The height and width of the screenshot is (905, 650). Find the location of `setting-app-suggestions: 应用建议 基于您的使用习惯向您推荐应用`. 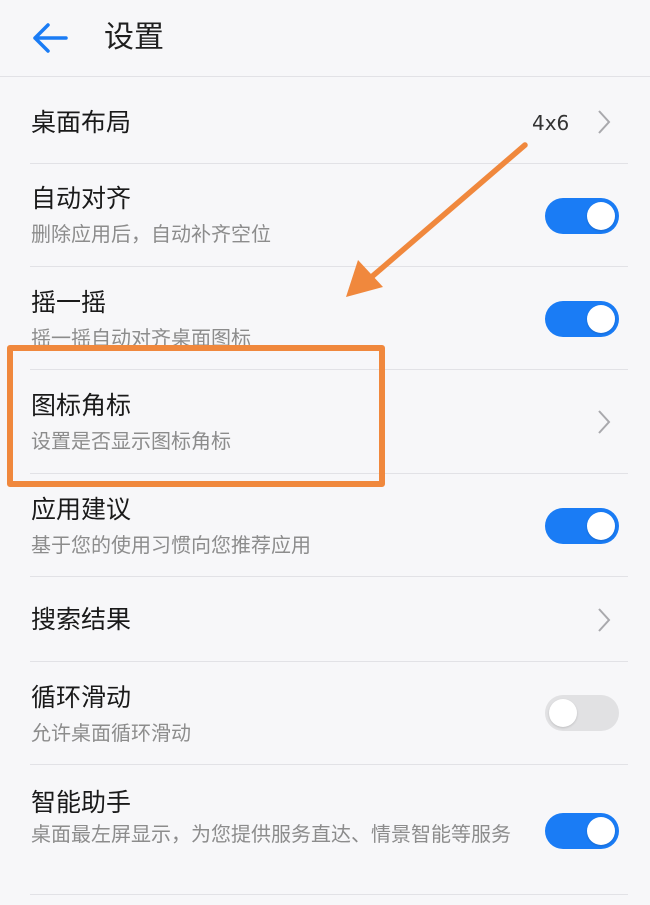

setting-app-suggestions: 应用建议 基于您的使用习惯向您推荐应用 is located at coordinates (325, 525).